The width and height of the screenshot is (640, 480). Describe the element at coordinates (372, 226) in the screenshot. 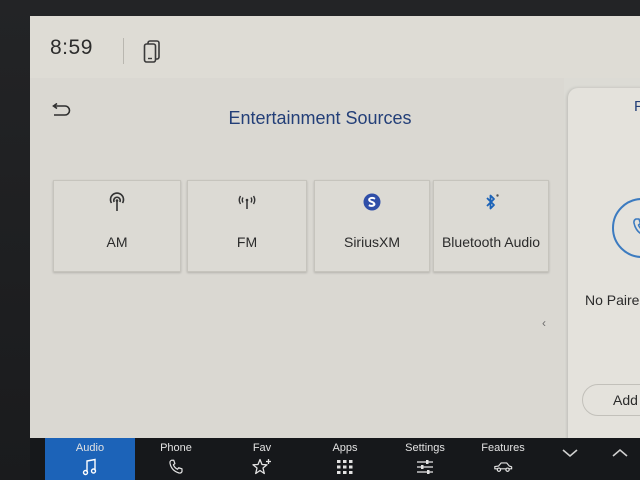

I see `source-tile-siriusxm: SiriusXM` at that location.